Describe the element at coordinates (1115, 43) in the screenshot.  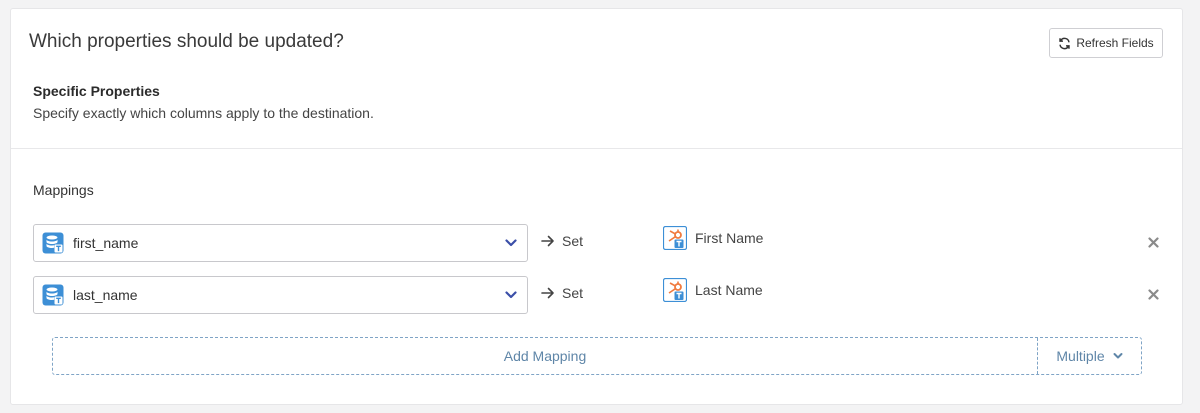
I see `refresh-fields-label: Refresh Fields` at that location.